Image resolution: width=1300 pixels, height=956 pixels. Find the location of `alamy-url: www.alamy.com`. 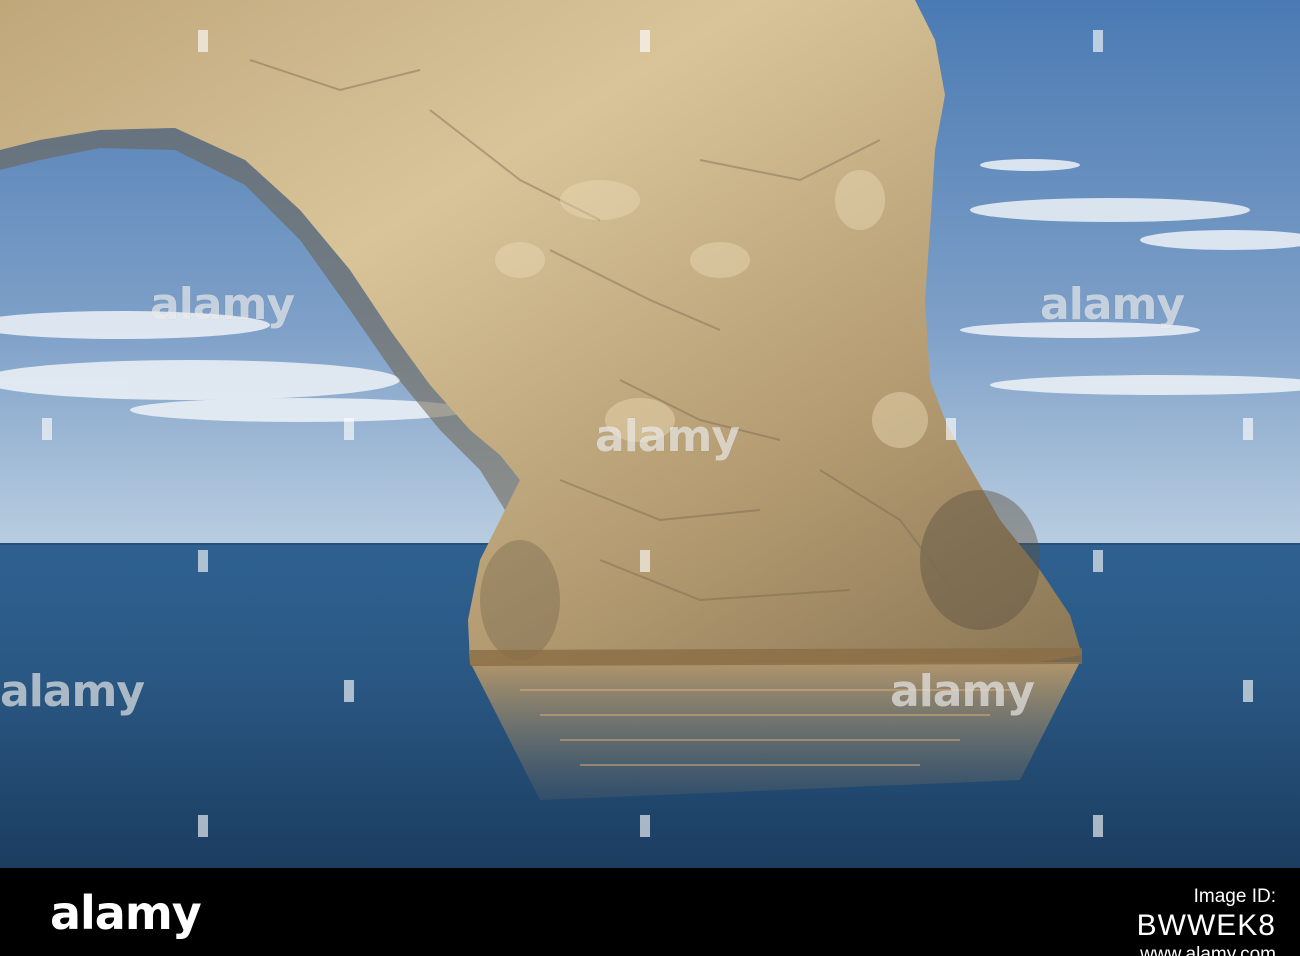

alamy-url: www.alamy.com is located at coordinates (1206, 950).